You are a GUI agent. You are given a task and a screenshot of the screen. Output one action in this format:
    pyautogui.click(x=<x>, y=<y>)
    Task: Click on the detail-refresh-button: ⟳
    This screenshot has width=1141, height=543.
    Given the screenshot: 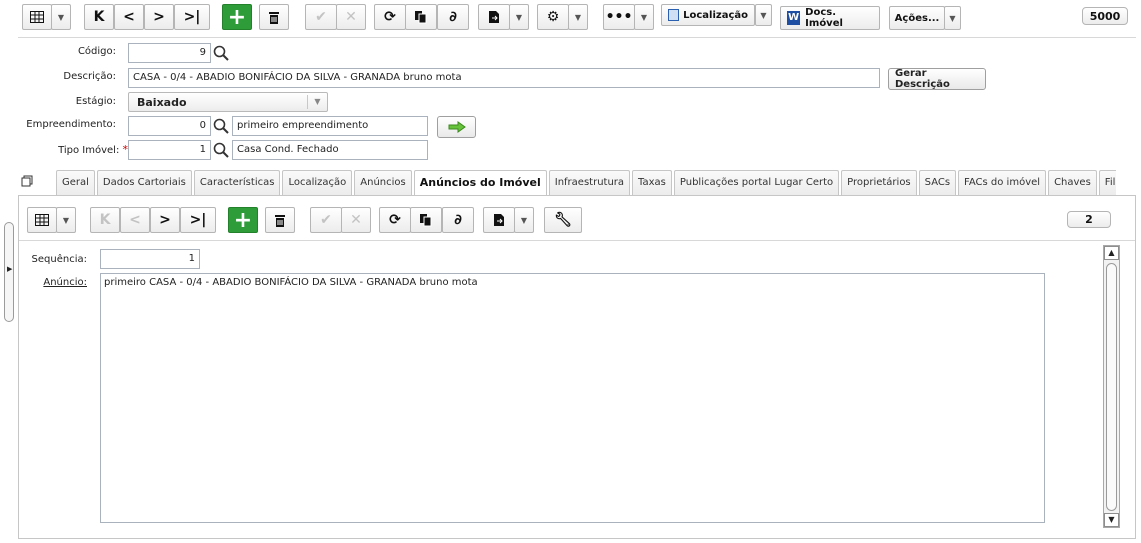 What is the action you would take?
    pyautogui.click(x=395, y=220)
    